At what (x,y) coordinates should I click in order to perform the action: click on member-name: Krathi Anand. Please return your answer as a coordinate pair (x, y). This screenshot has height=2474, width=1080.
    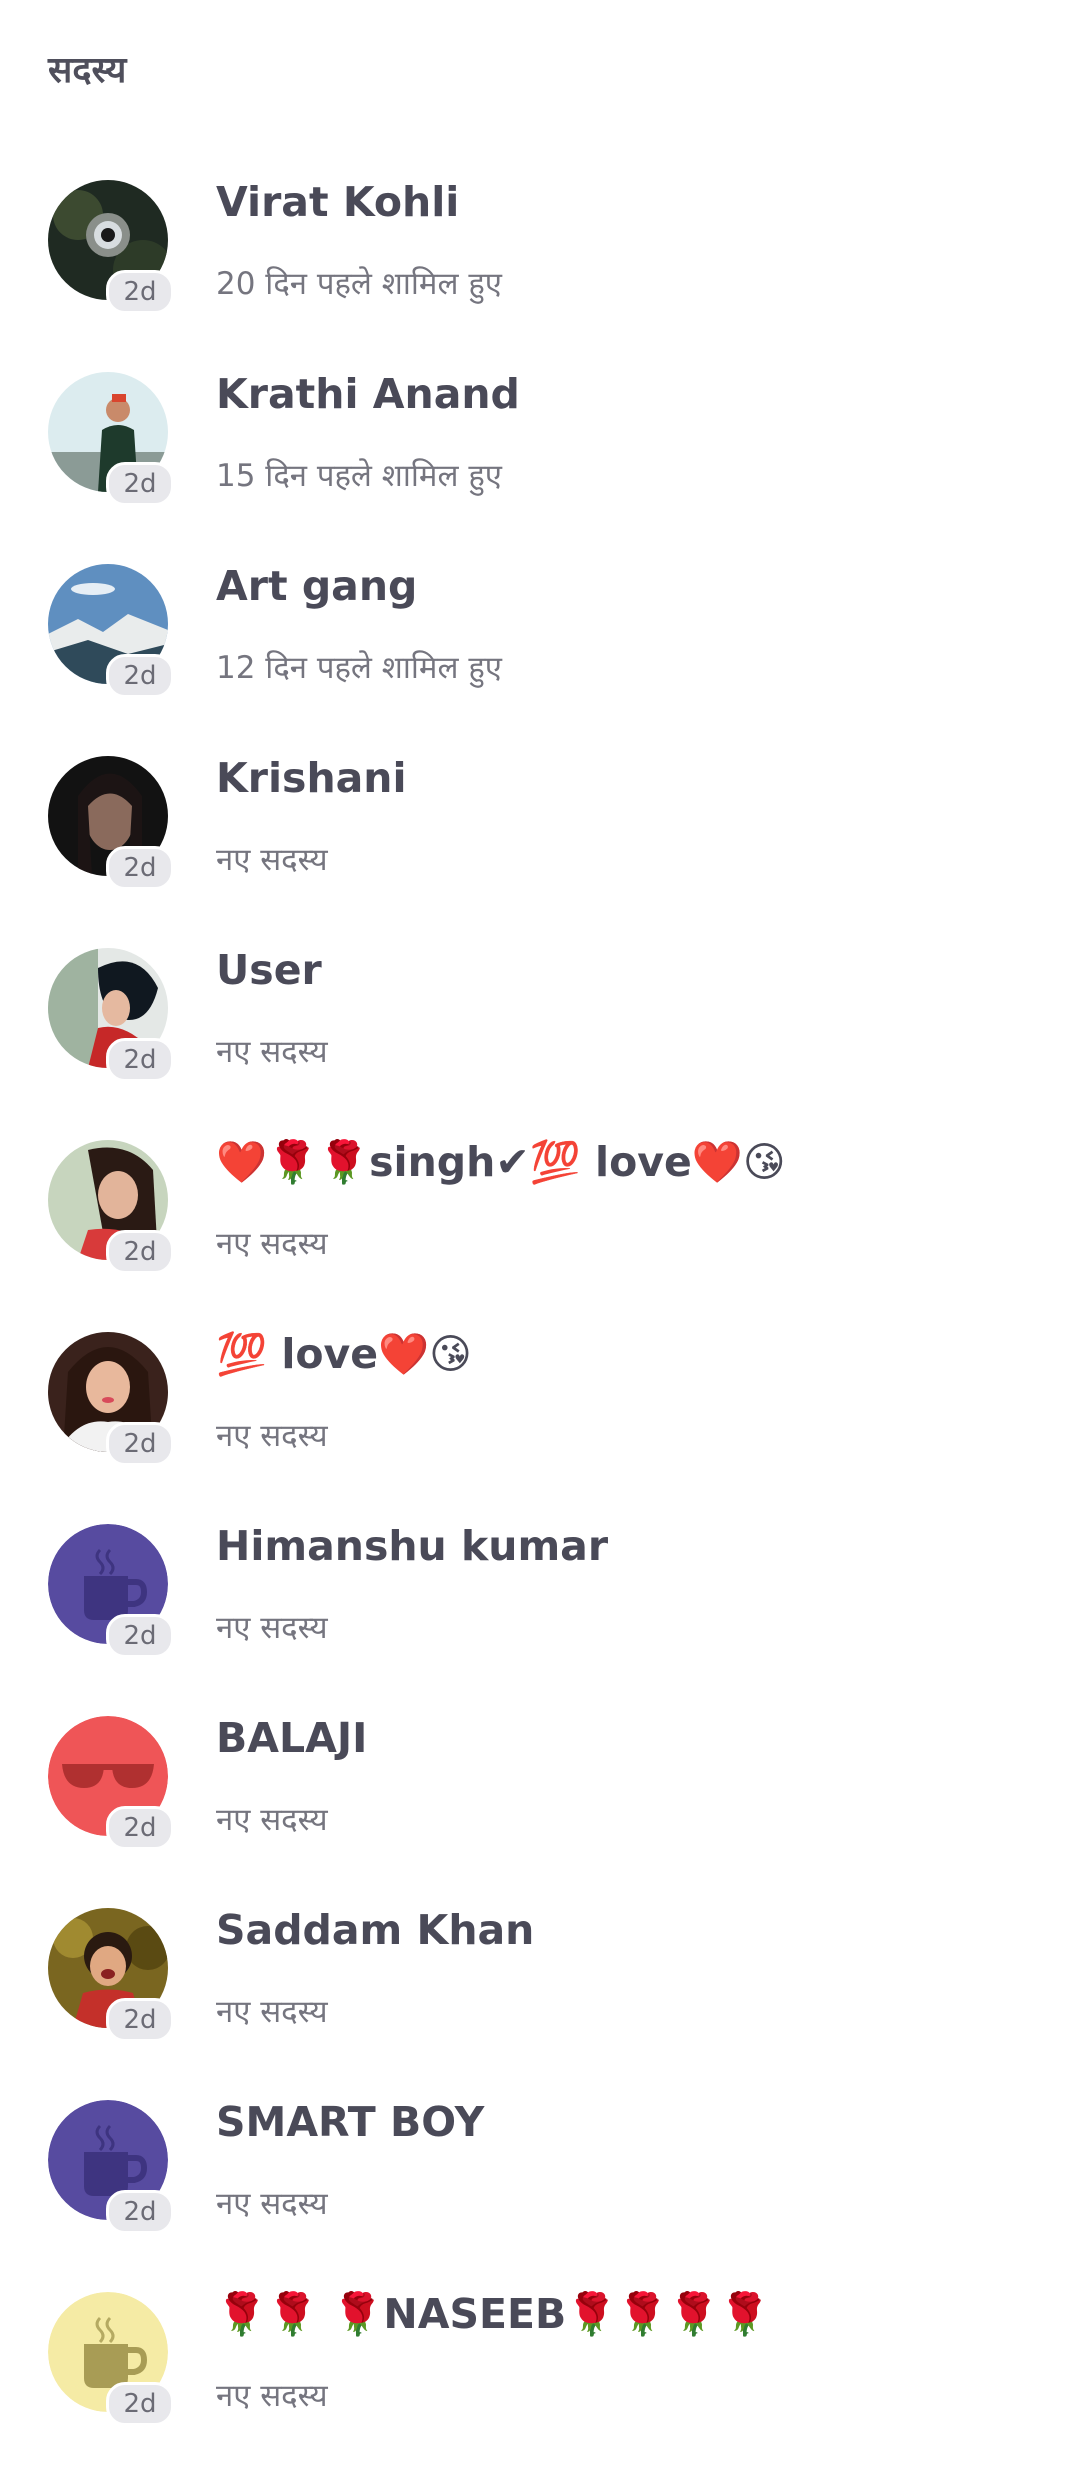
    Looking at the image, I should click on (368, 394).